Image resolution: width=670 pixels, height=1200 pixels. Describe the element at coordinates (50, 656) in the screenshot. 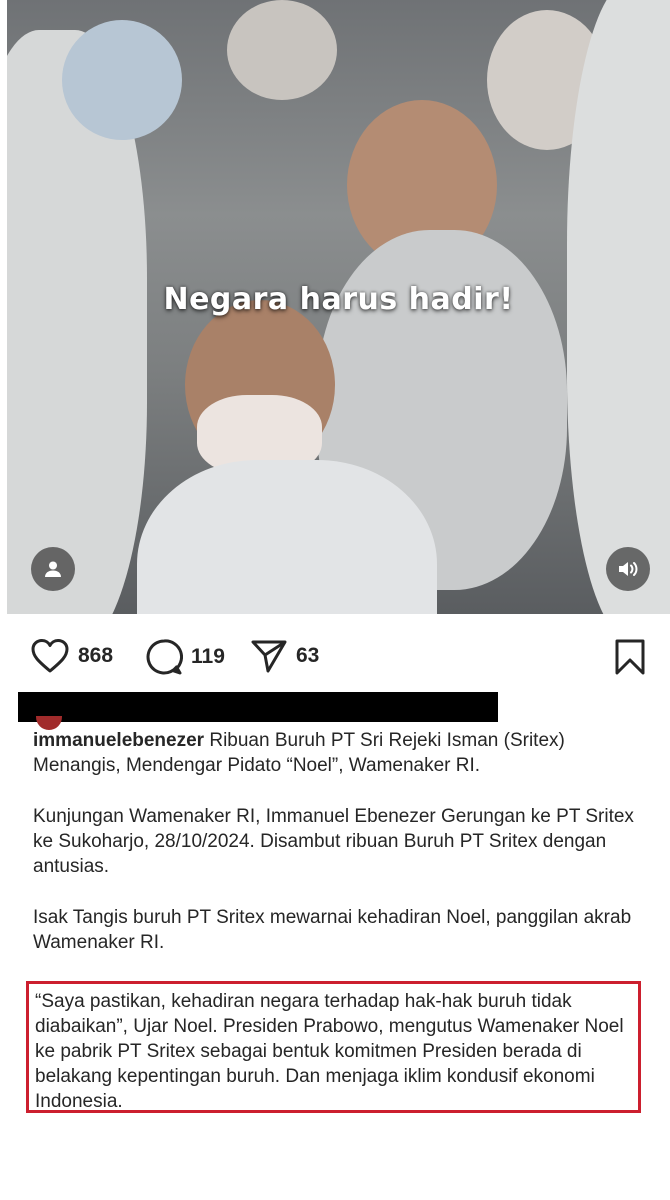

I see `heart-icon` at that location.